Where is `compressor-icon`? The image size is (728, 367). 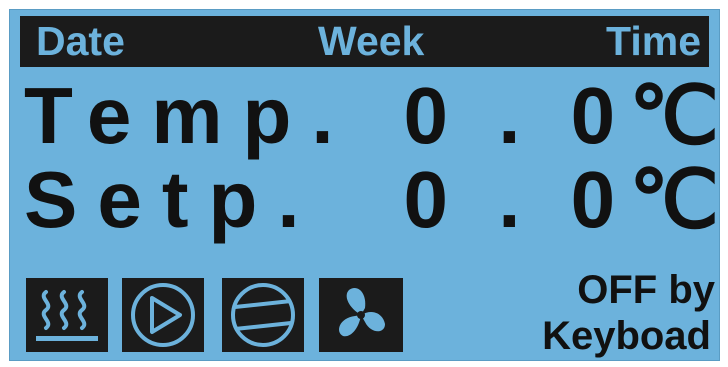 compressor-icon is located at coordinates (263, 315).